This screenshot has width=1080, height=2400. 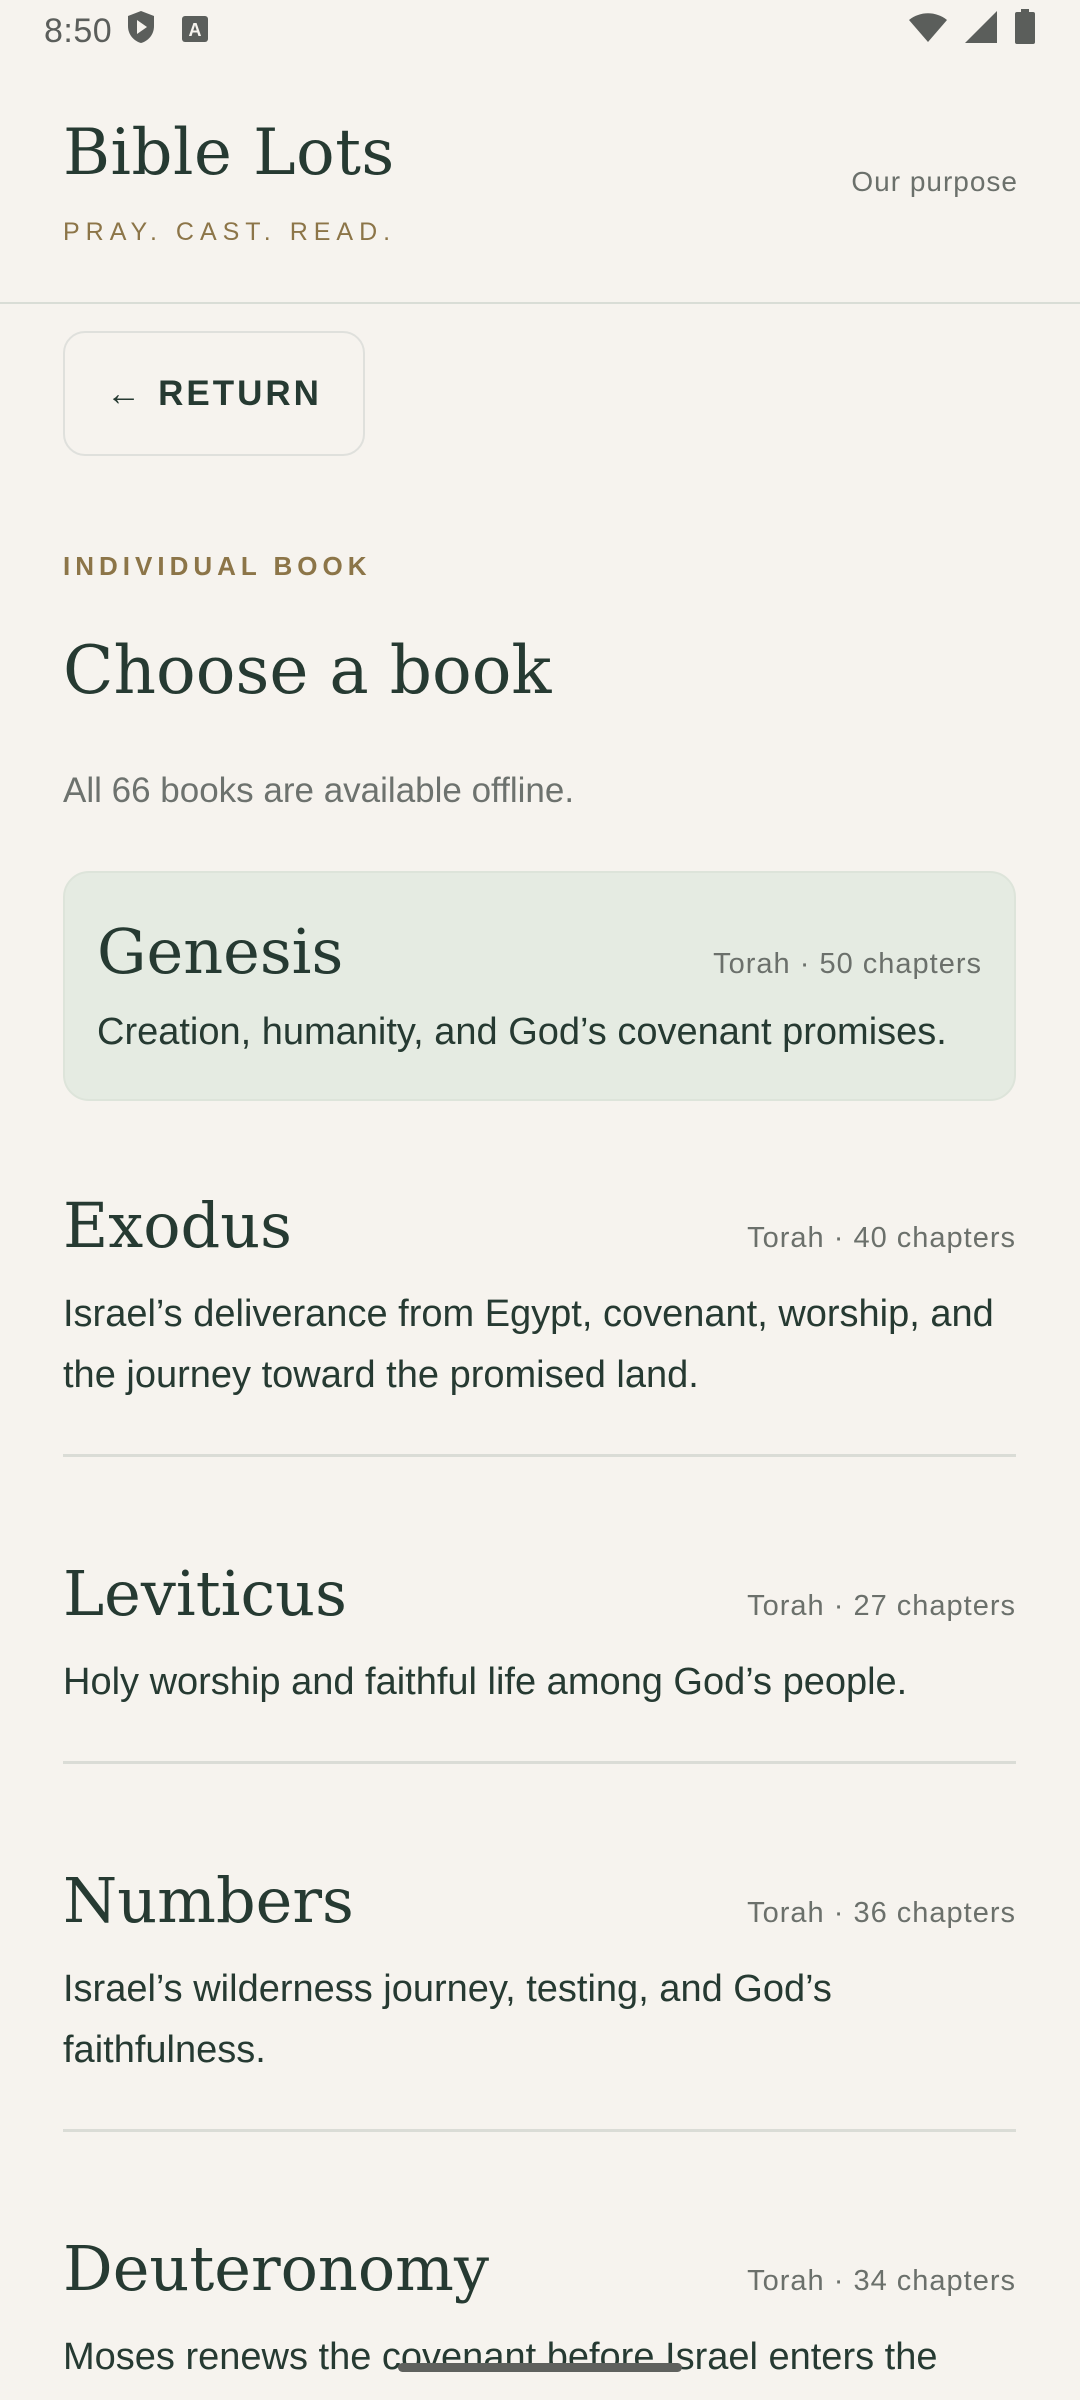 What do you see at coordinates (205, 1593) in the screenshot?
I see `book-name: Leviticus` at bounding box center [205, 1593].